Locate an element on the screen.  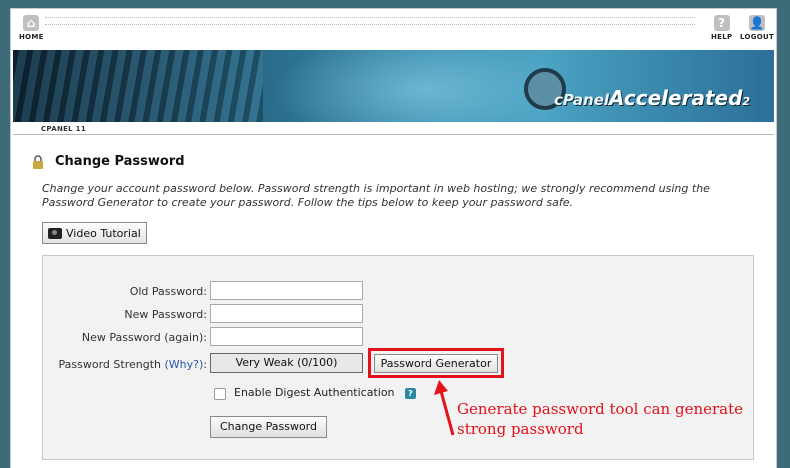
breadcrumb: CPANEL 11 is located at coordinates (393, 128).